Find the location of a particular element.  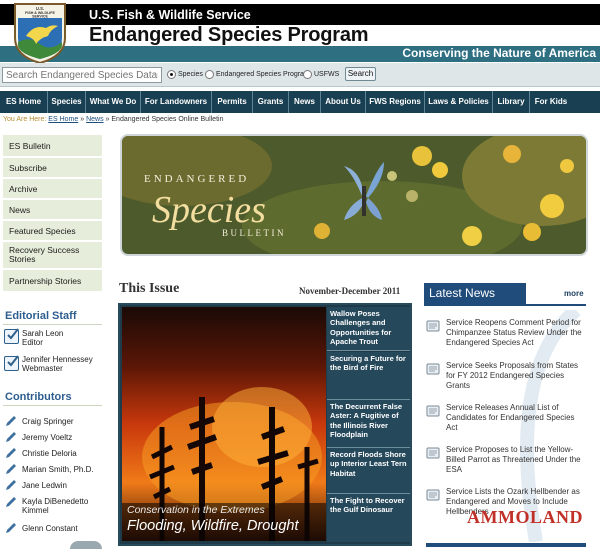

nav-grants: Grants is located at coordinates (271, 102).